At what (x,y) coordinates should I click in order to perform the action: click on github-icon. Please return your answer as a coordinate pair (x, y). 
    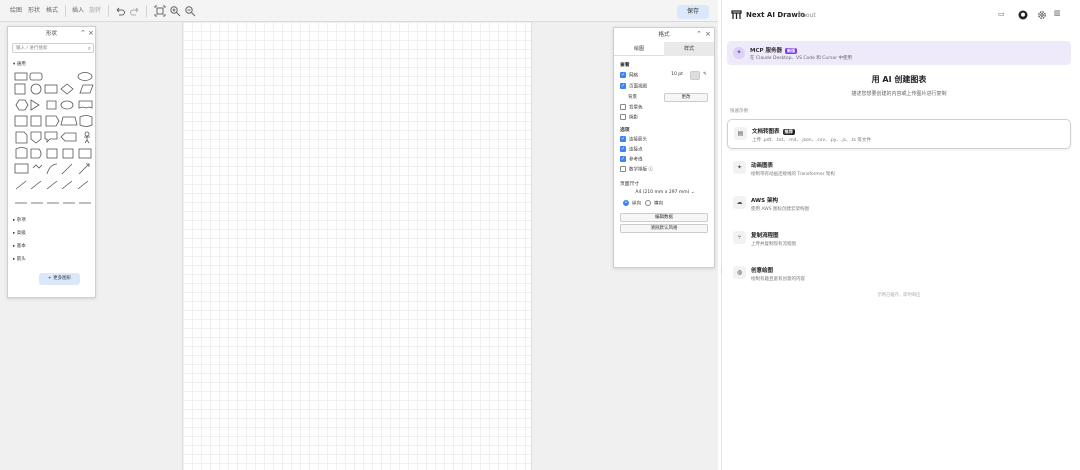
    Looking at the image, I should click on (1023, 15).